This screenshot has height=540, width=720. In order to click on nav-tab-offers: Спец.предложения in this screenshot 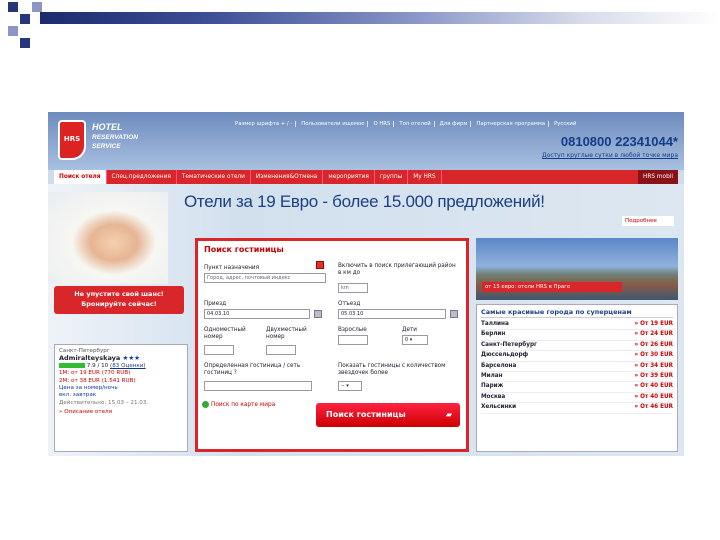, I will do `click(142, 177)`.